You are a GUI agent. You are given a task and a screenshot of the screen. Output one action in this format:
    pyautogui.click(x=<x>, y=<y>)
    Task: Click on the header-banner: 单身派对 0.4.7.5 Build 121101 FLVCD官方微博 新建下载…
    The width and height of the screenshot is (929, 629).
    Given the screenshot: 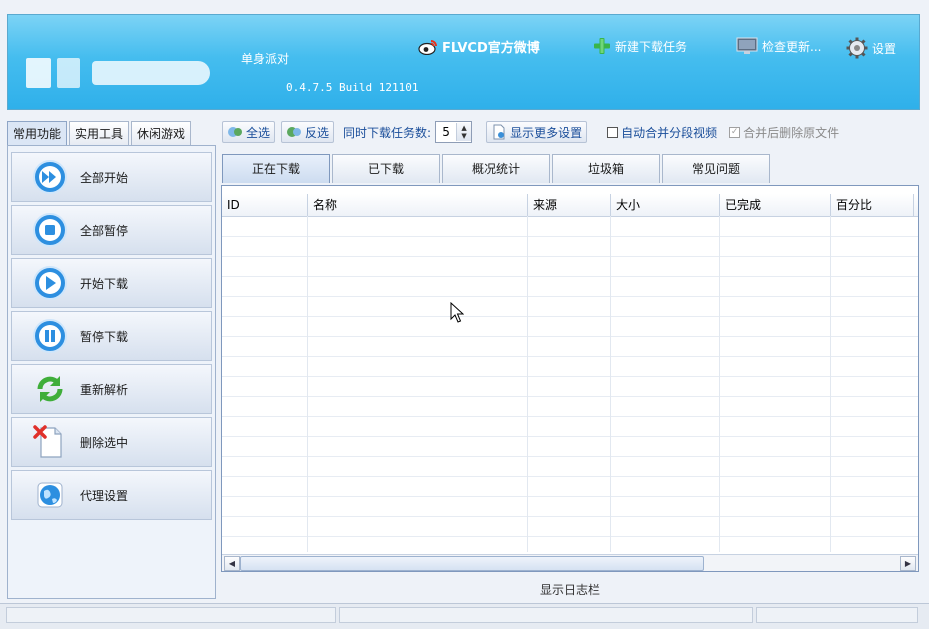 What is the action you would take?
    pyautogui.click(x=463, y=62)
    